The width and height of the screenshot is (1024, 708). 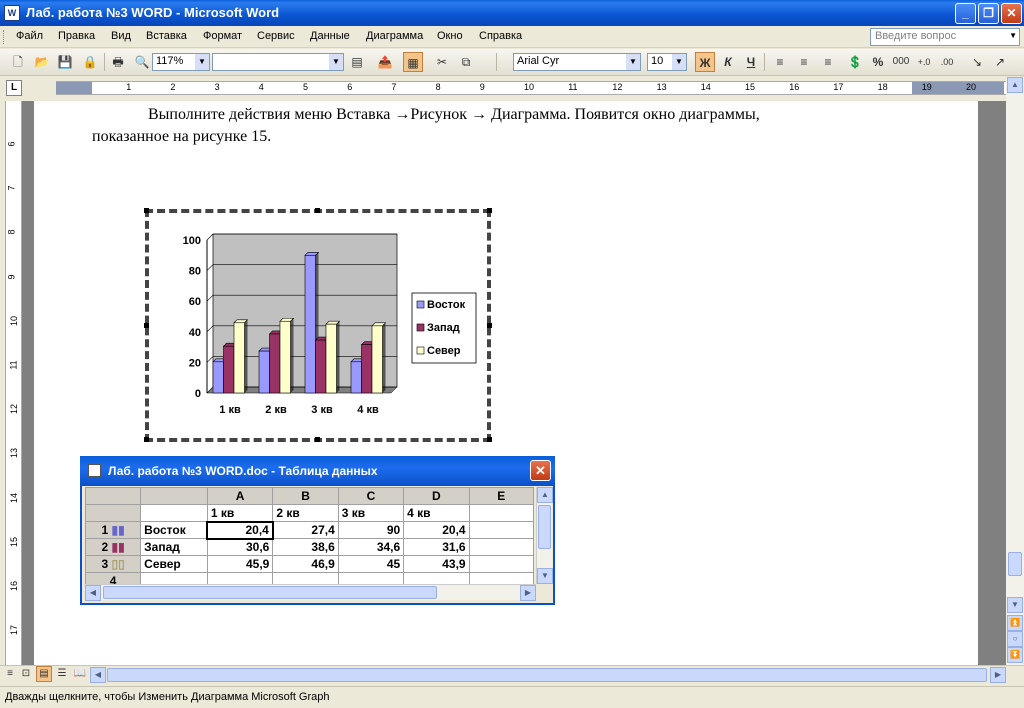 I want to click on print-preview-icon: 🔍, so click(x=142, y=62).